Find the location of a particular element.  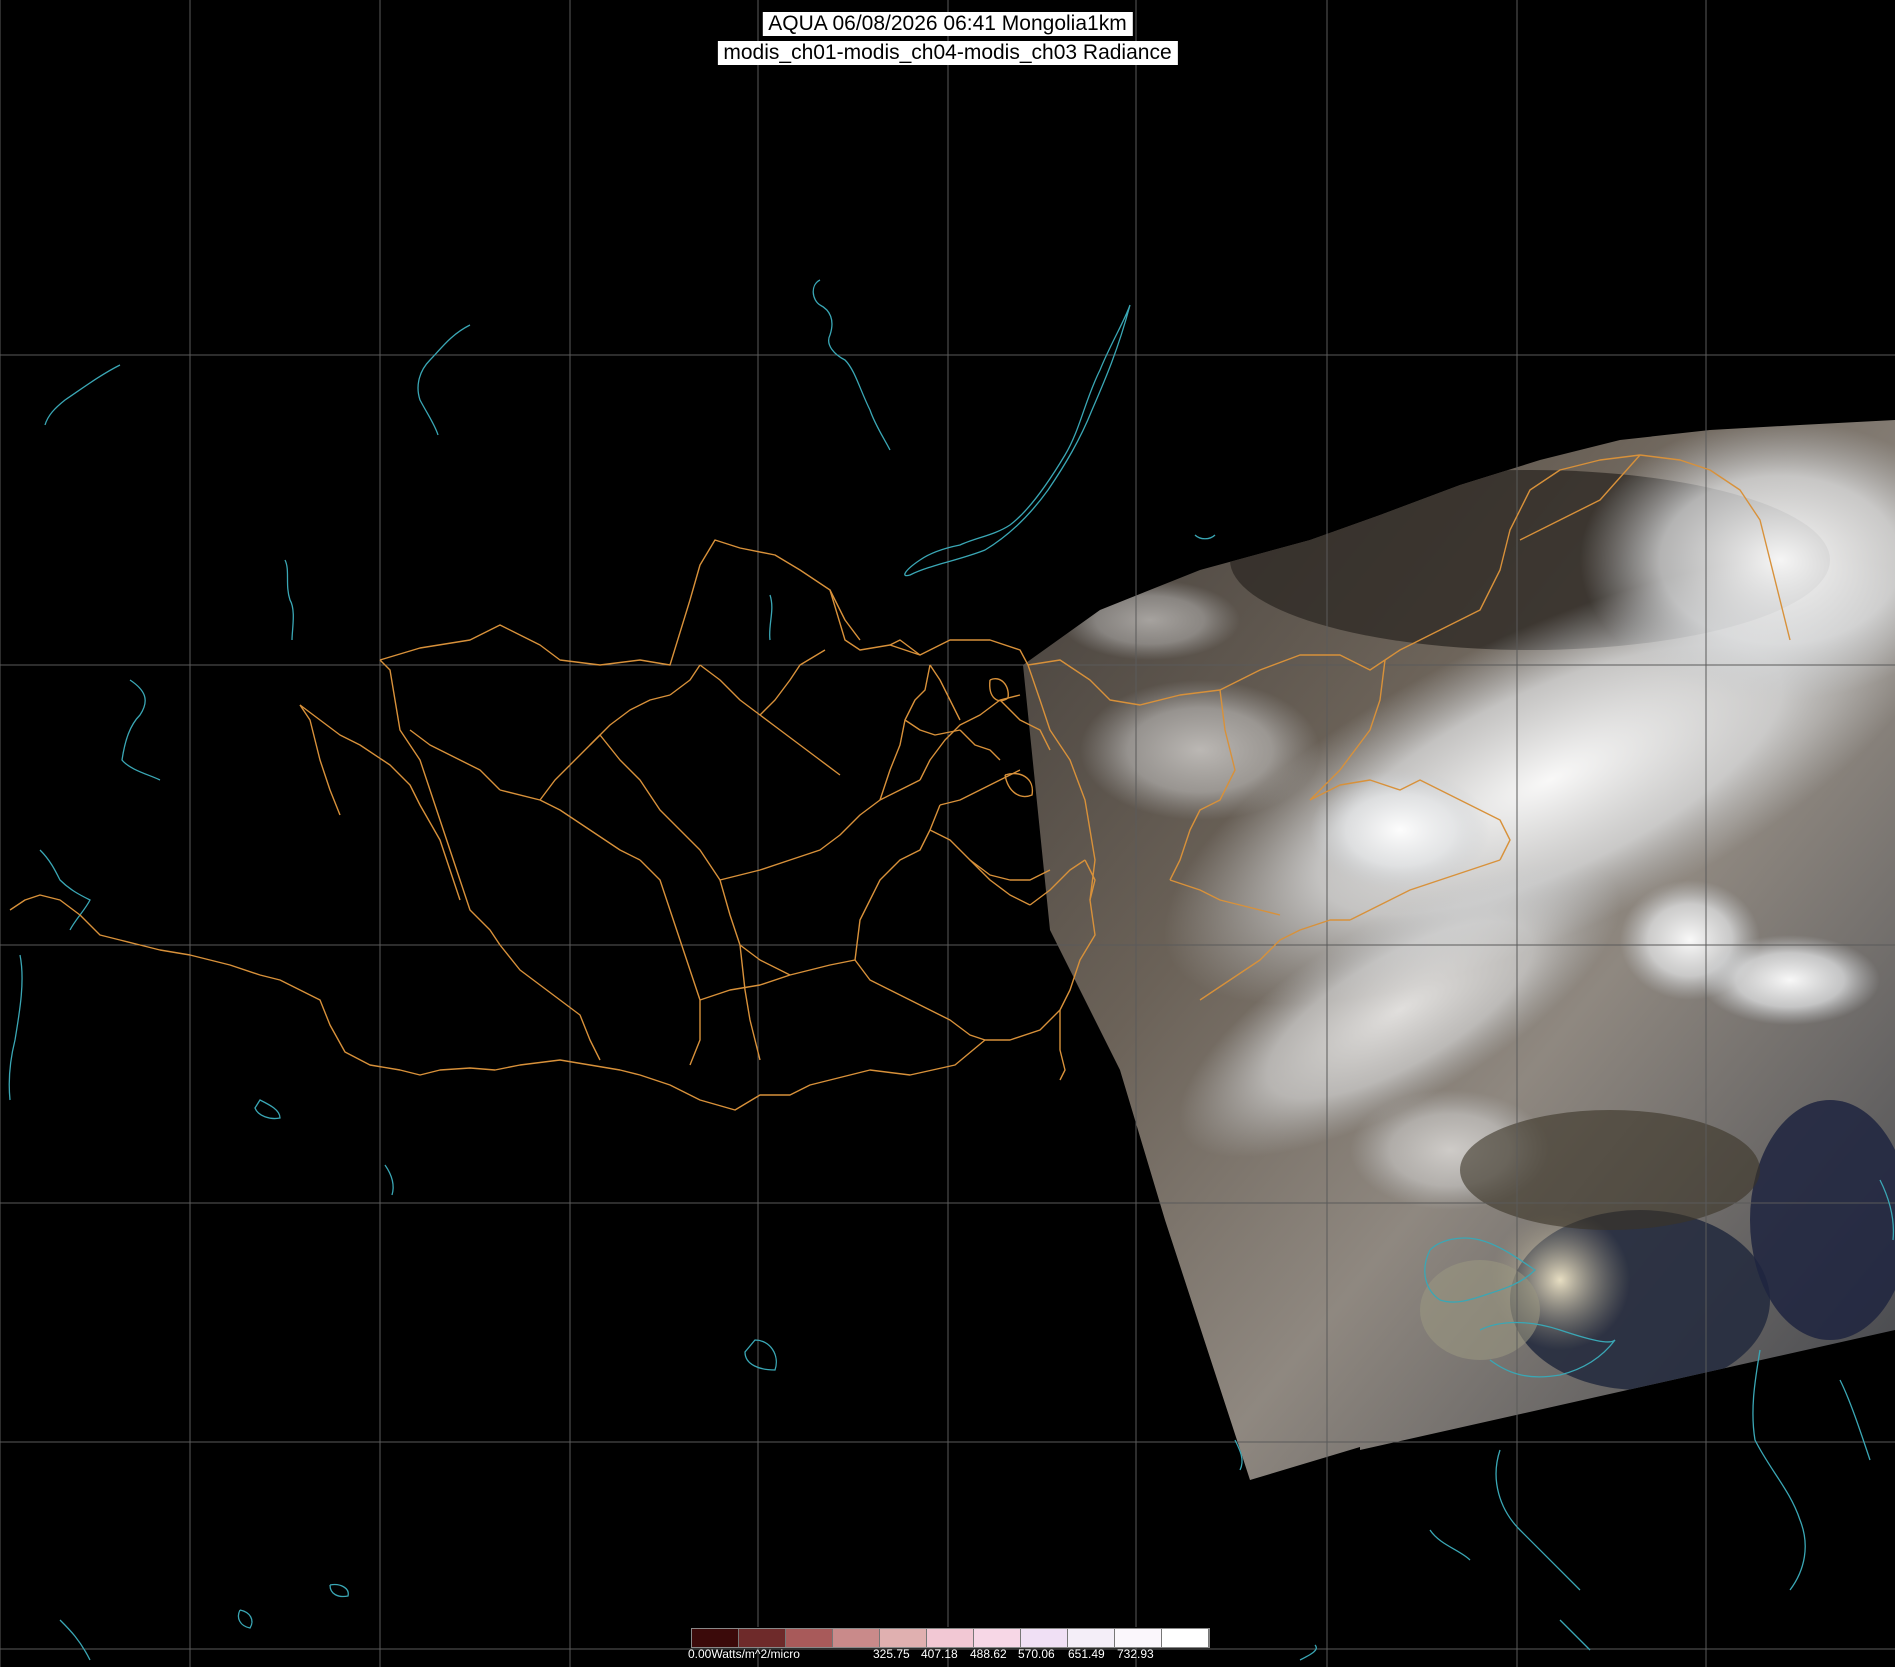

legend-tick-label: 488.62 is located at coordinates (988, 1654).